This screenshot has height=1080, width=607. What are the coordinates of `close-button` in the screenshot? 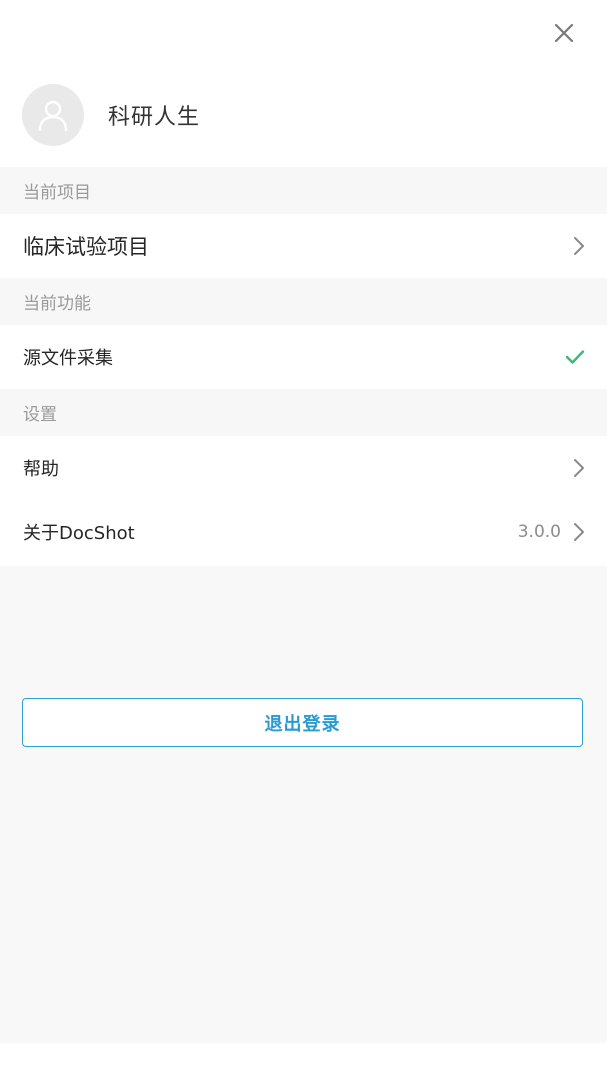 It's located at (564, 33).